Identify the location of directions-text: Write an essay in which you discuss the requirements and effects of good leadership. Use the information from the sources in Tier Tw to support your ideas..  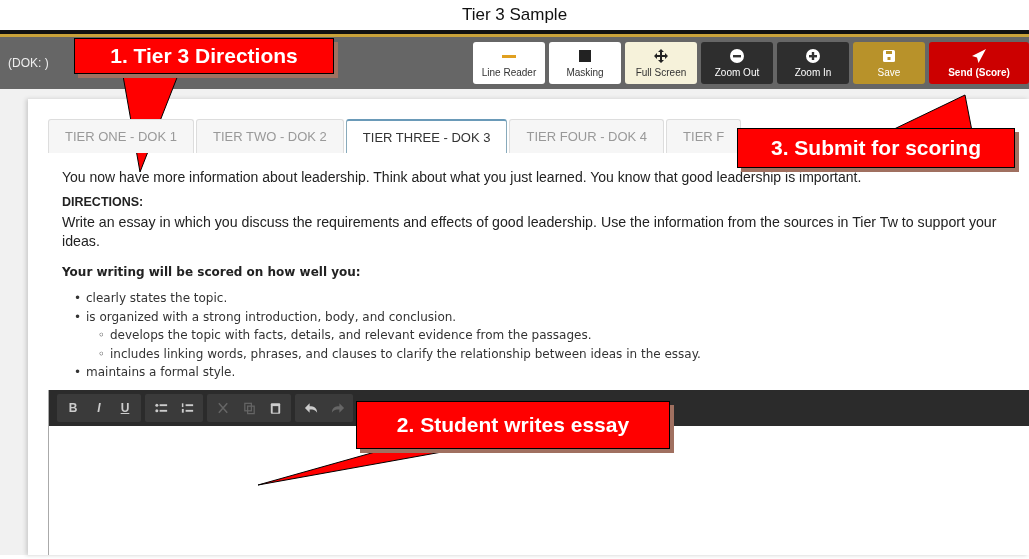
(530, 232).